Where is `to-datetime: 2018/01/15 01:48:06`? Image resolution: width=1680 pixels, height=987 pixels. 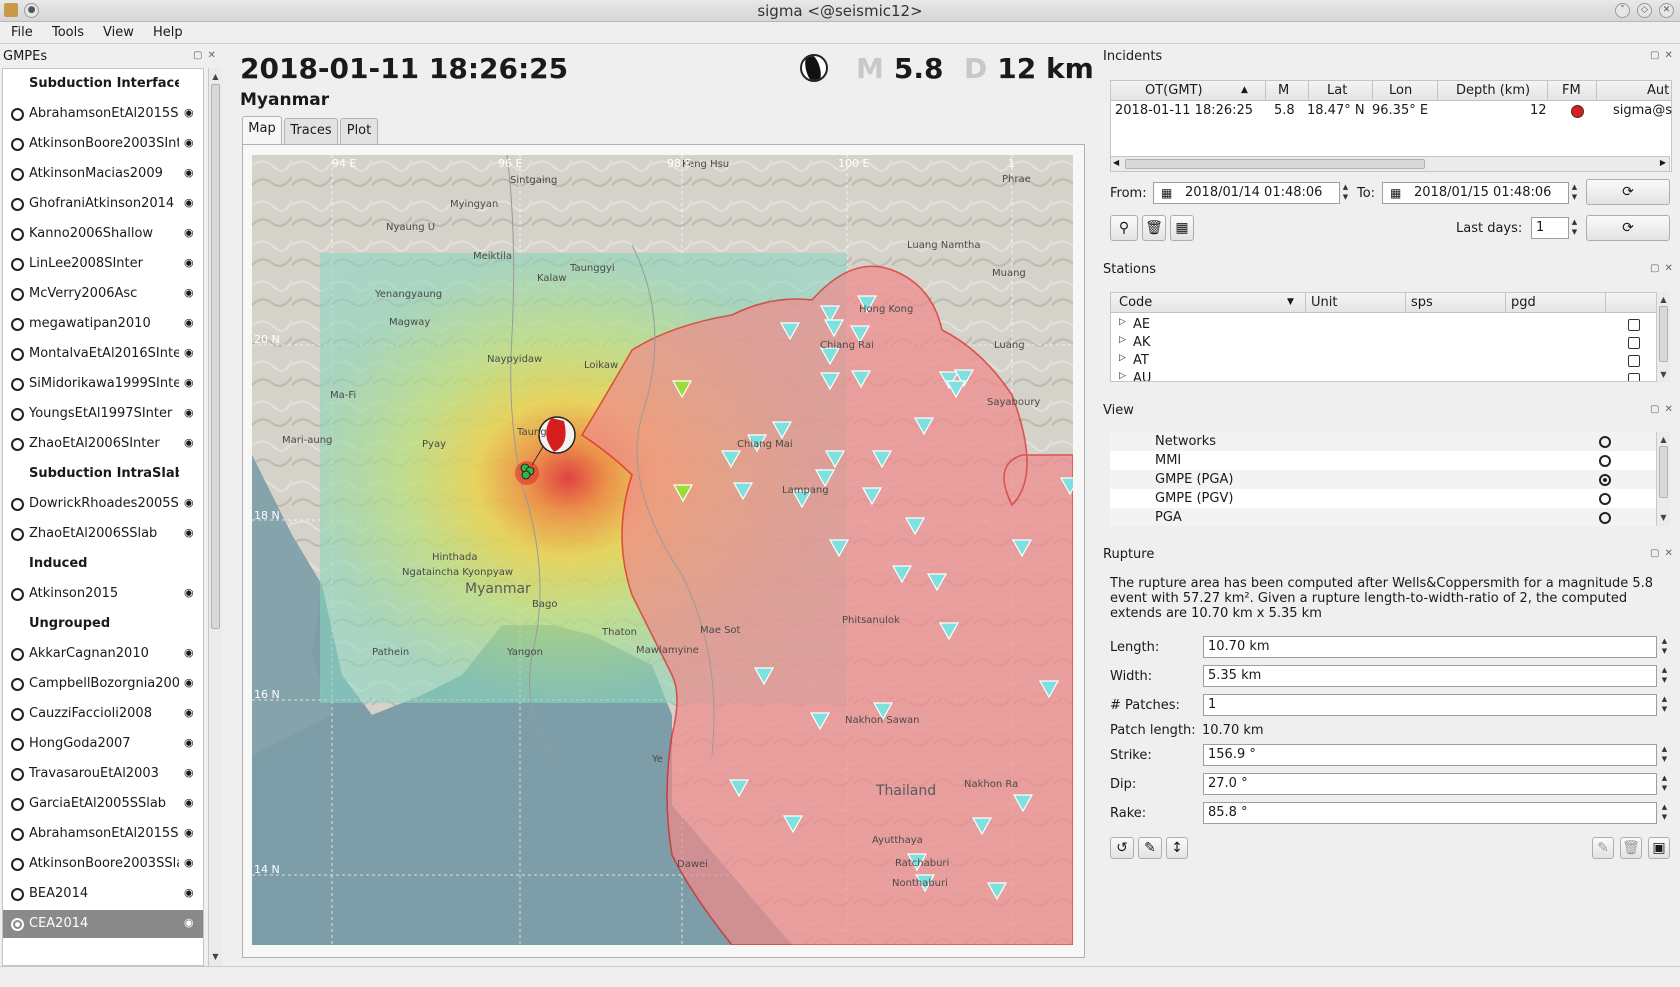 to-datetime: 2018/01/15 01:48:06 is located at coordinates (1475, 193).